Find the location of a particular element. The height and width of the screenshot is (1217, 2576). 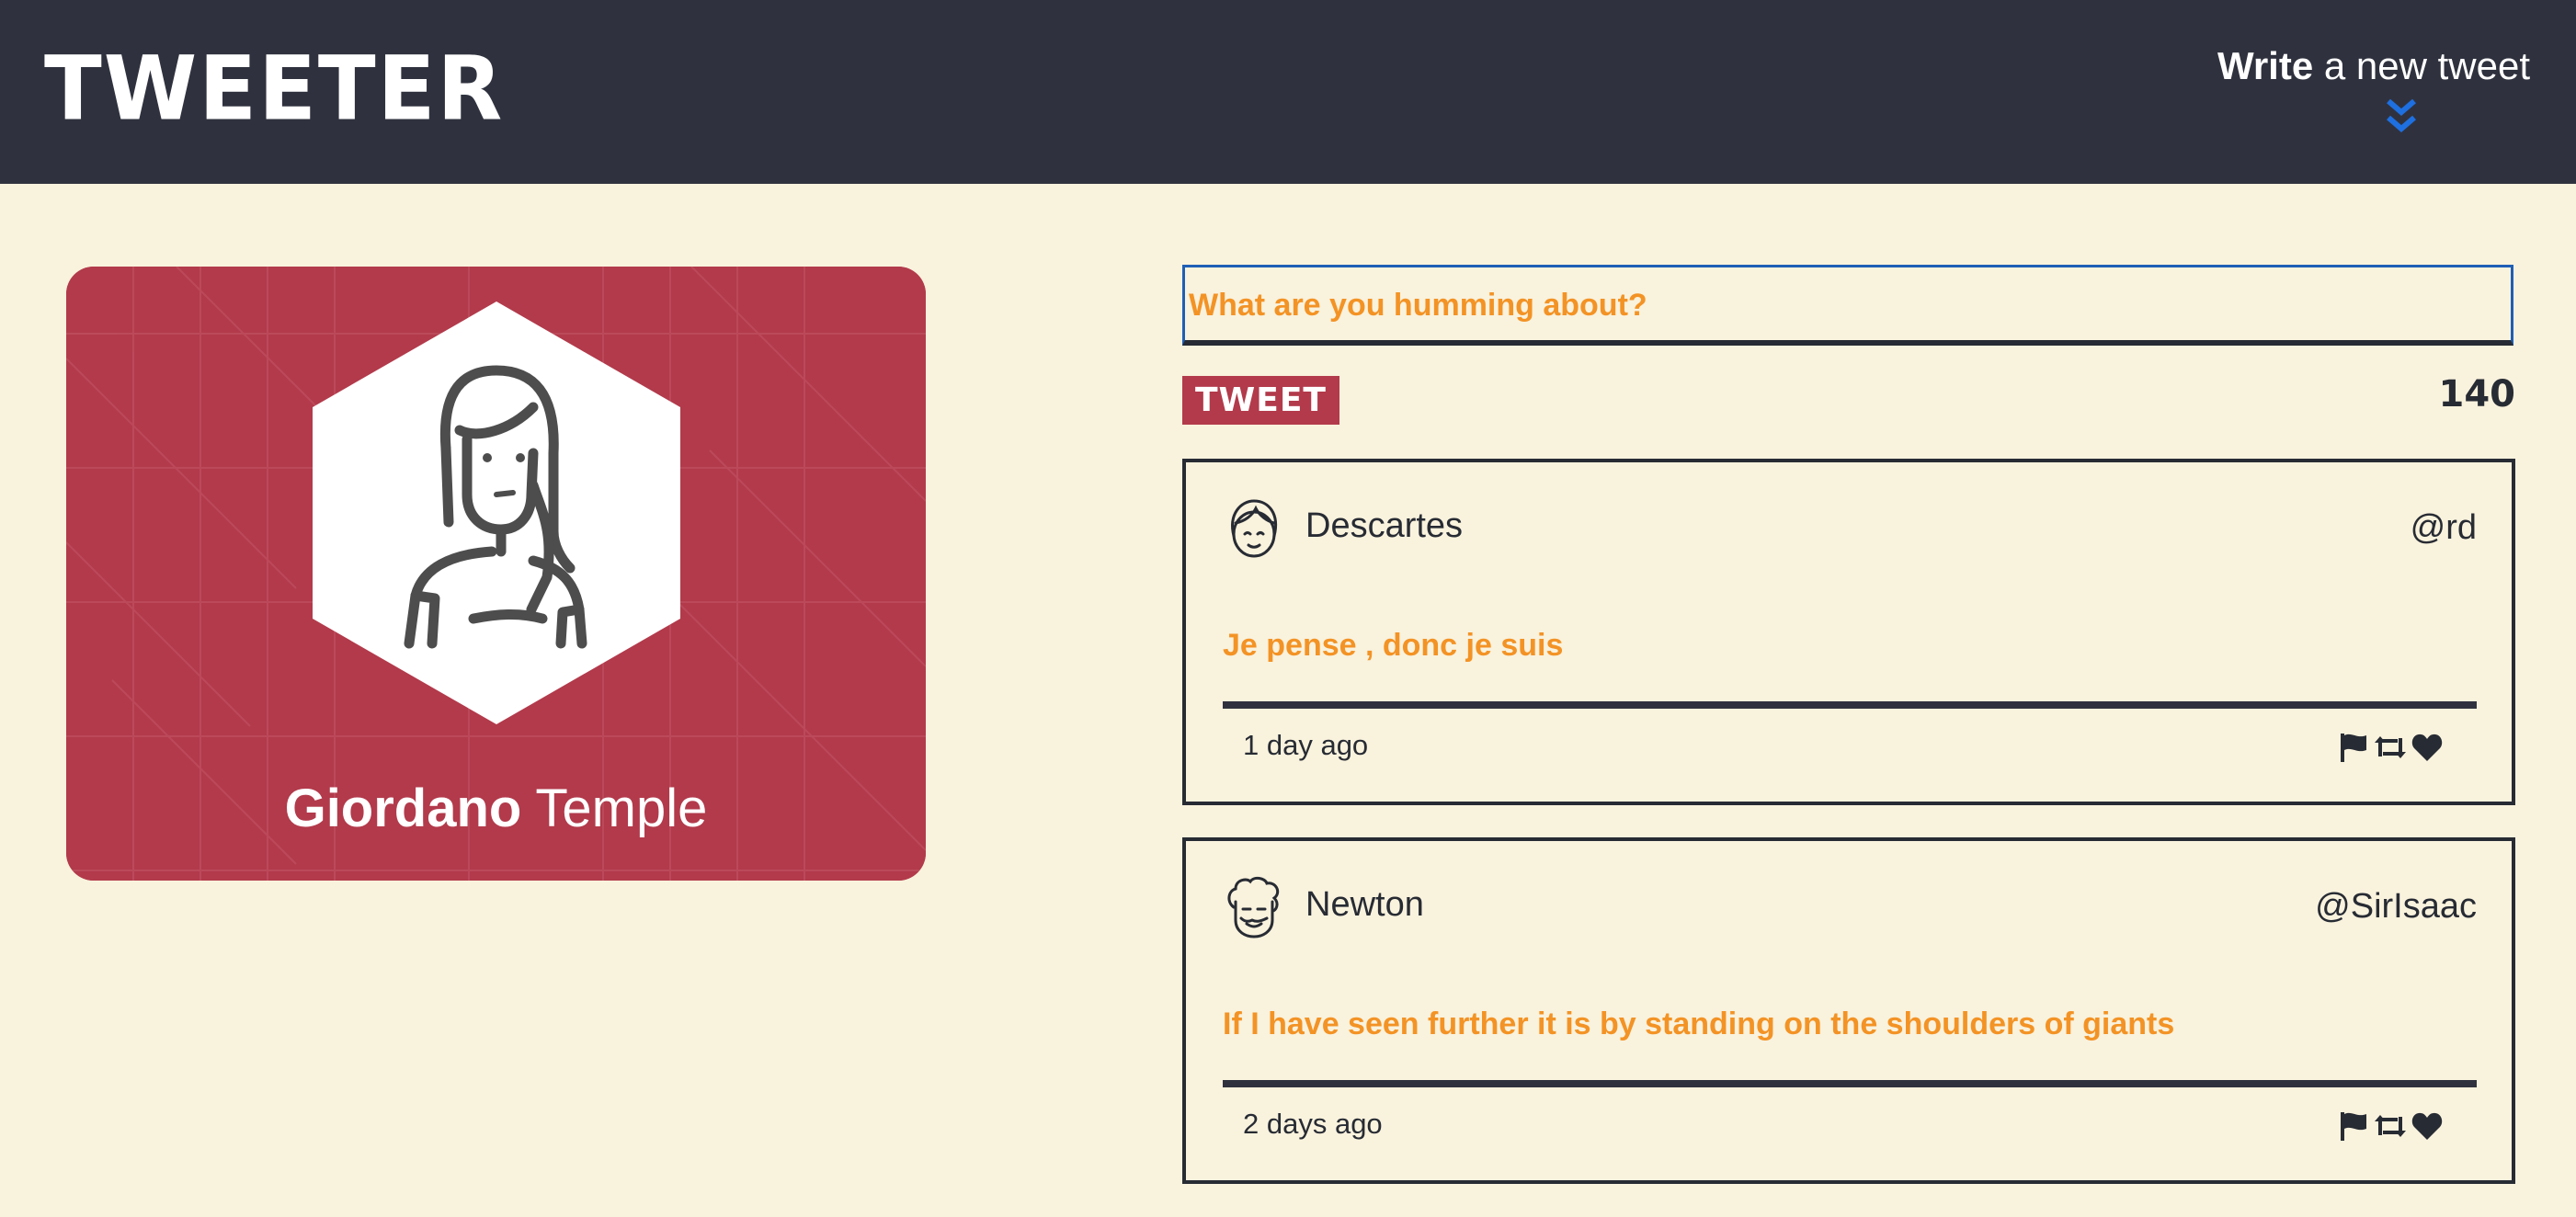

profile-last-name: Temple is located at coordinates (614, 808).